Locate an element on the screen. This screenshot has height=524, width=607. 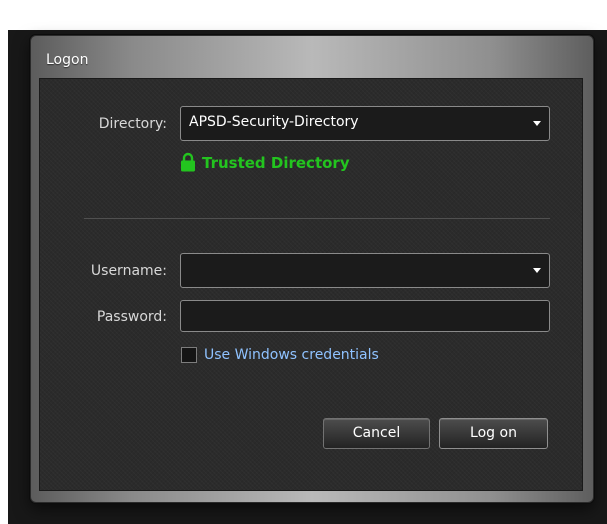
use-windows-credentials-checkbox is located at coordinates (189, 355).